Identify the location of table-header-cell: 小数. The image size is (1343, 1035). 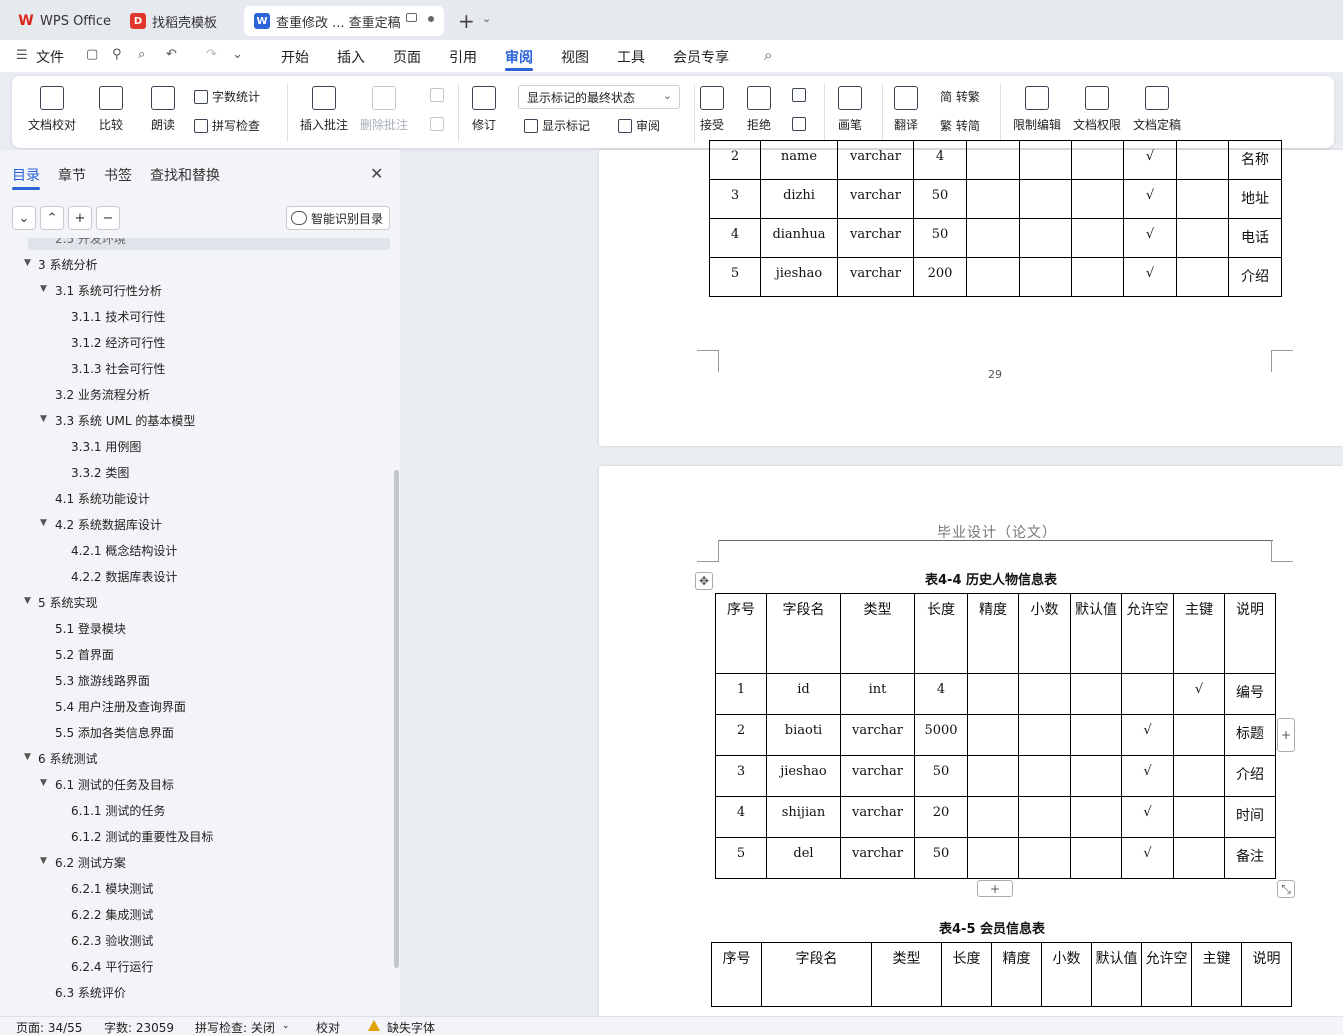
(1044, 633).